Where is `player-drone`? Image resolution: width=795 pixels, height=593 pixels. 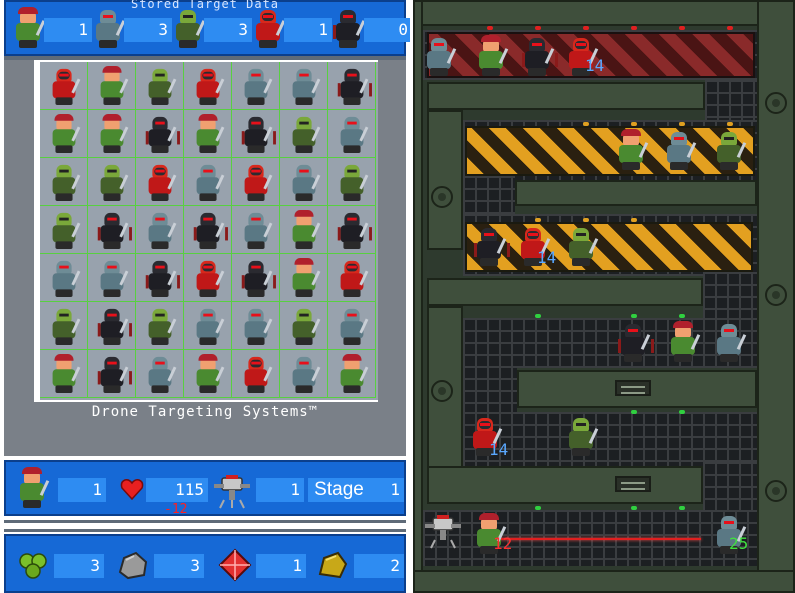
player-drone is located at coordinates (443, 532).